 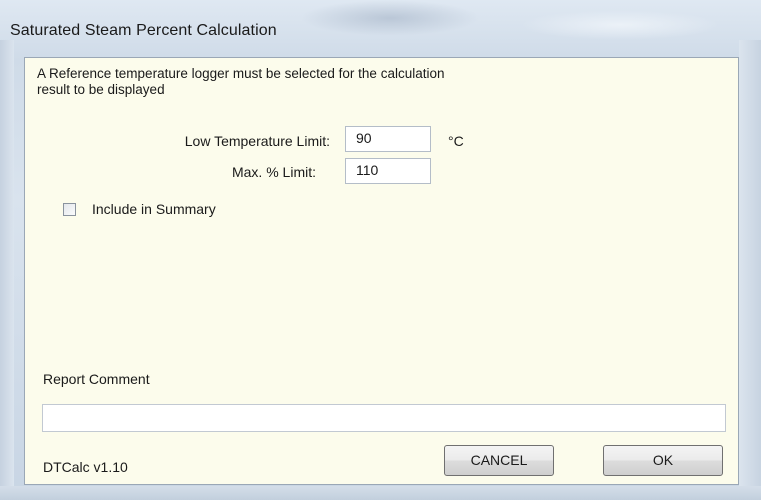 I want to click on report-comment-label: Report Comment, so click(x=96, y=379).